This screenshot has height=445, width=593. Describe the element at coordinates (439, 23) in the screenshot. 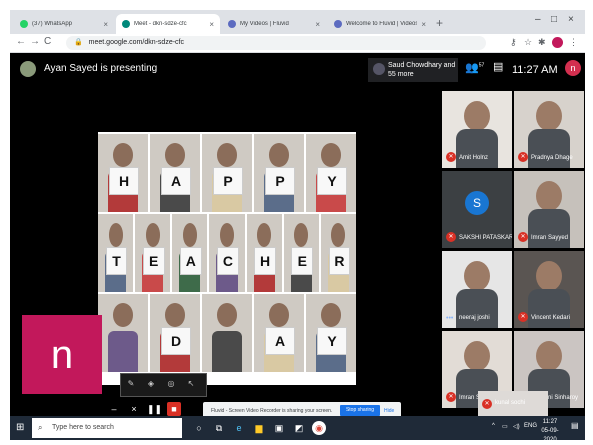

I see `new-tab-button: +` at that location.